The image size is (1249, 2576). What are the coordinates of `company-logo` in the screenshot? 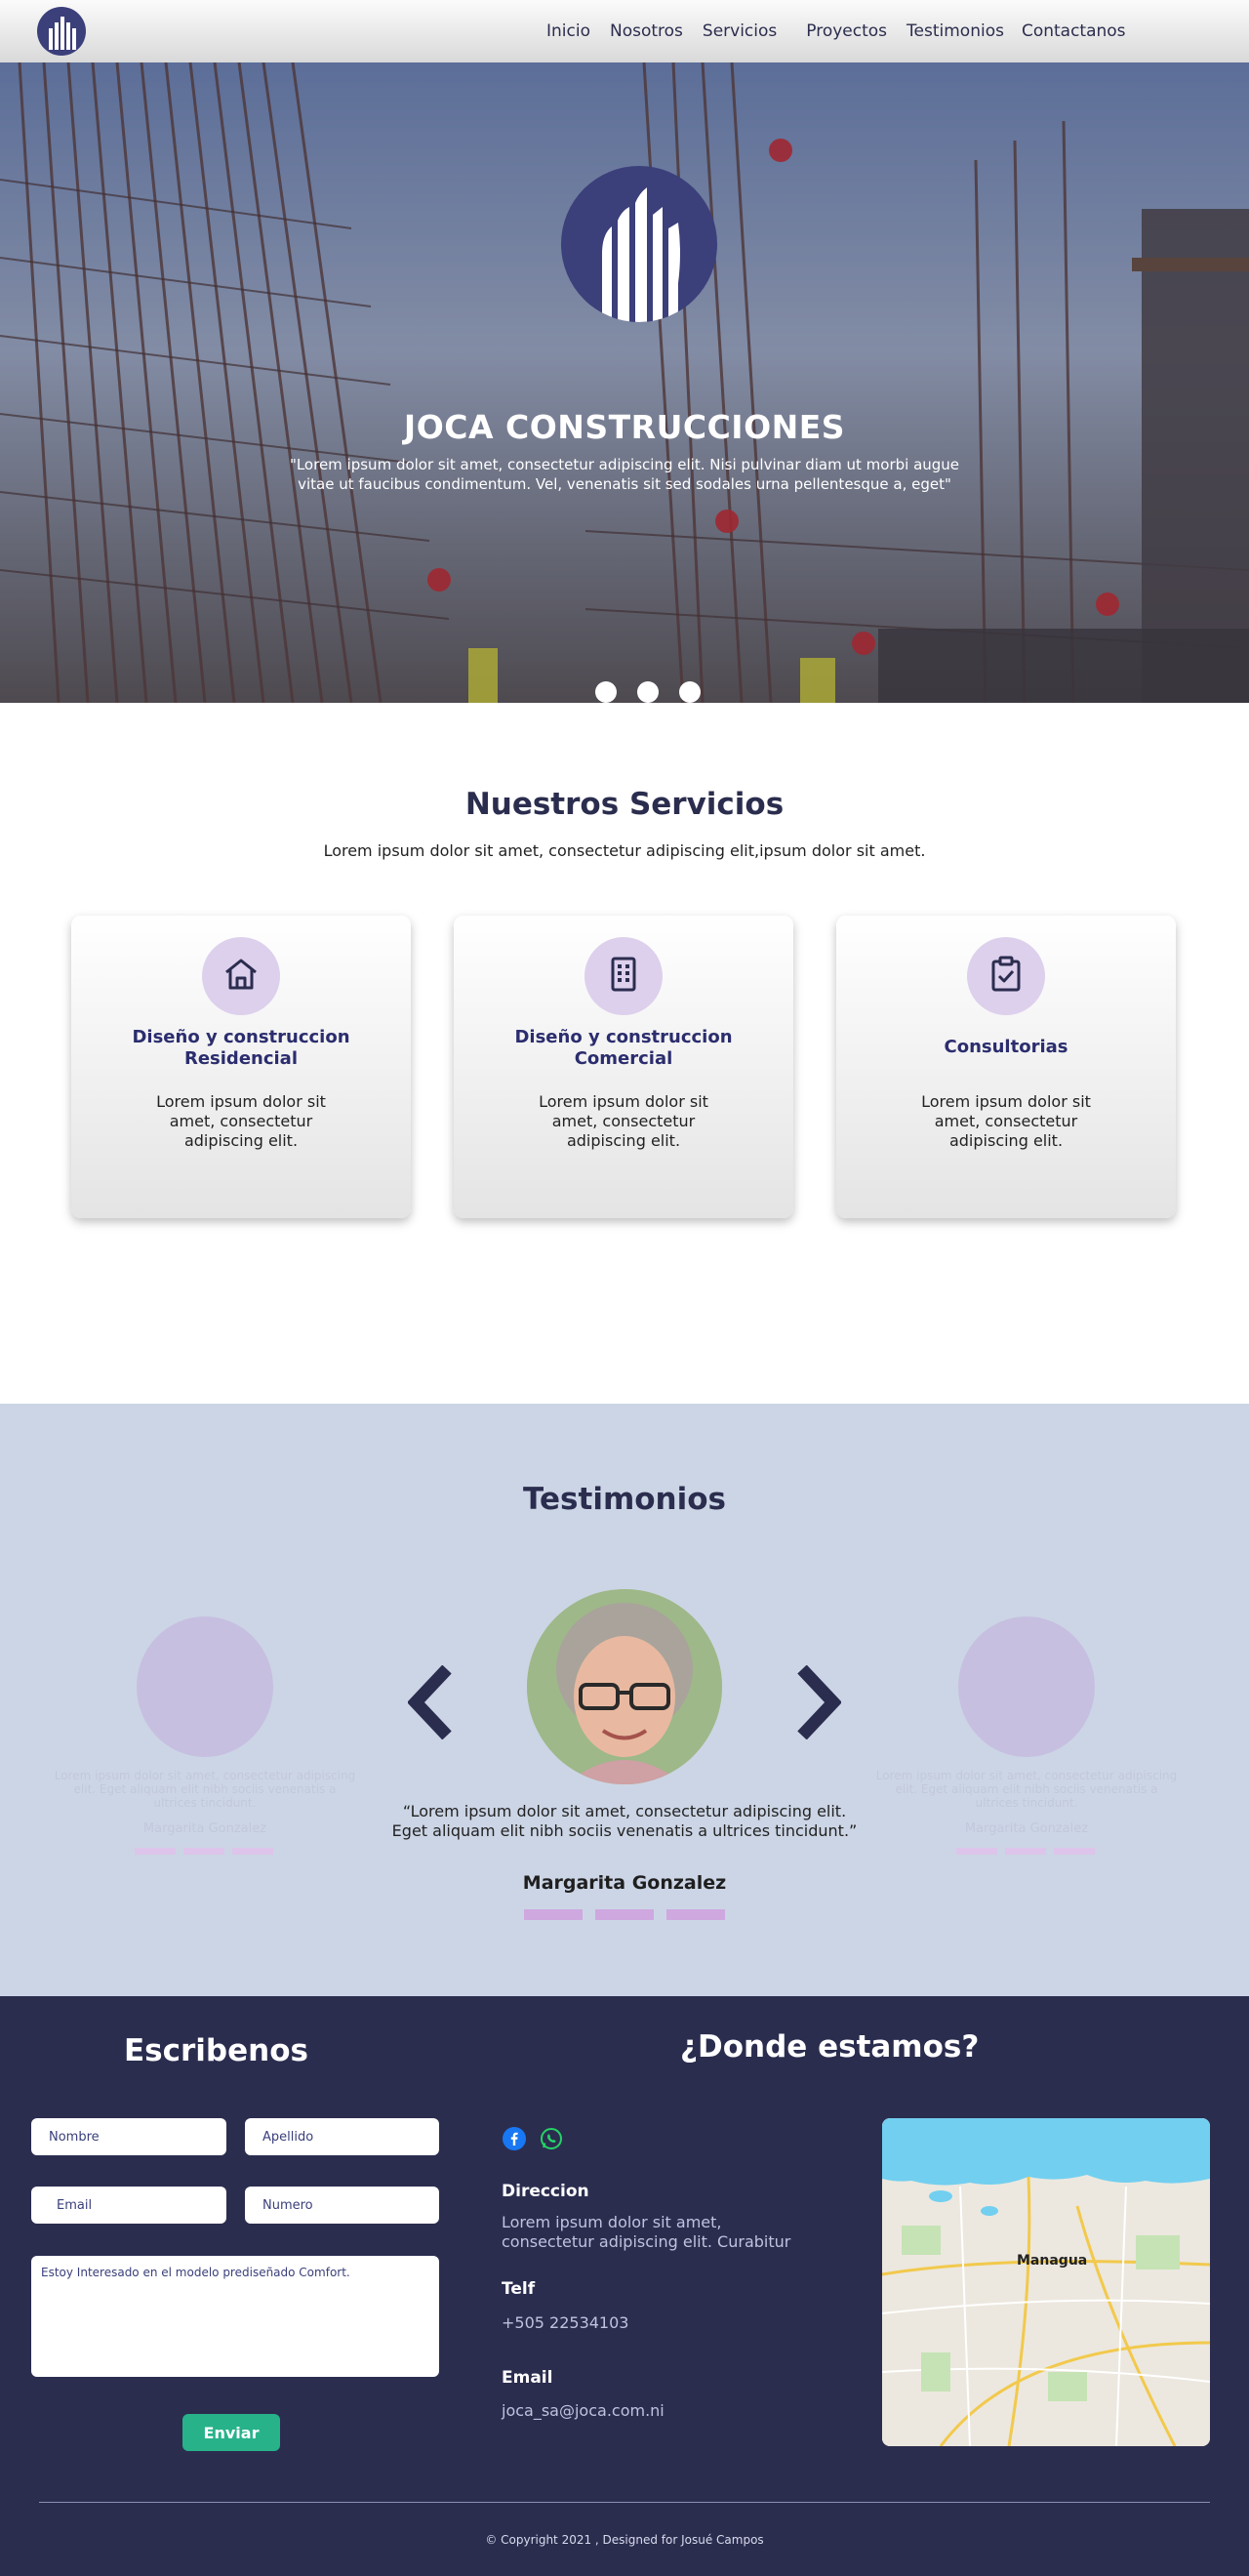 It's located at (61, 31).